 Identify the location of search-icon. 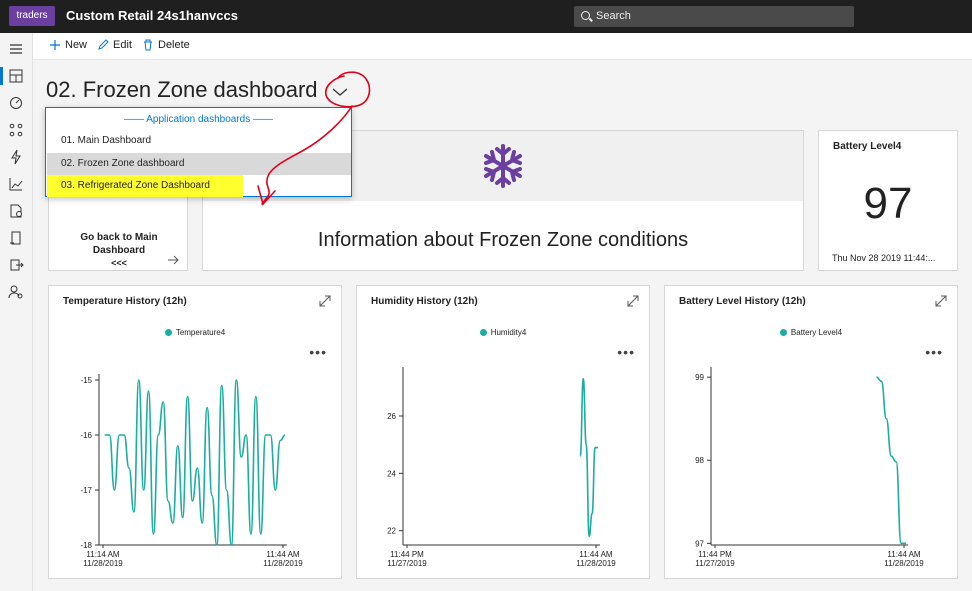
(585, 15).